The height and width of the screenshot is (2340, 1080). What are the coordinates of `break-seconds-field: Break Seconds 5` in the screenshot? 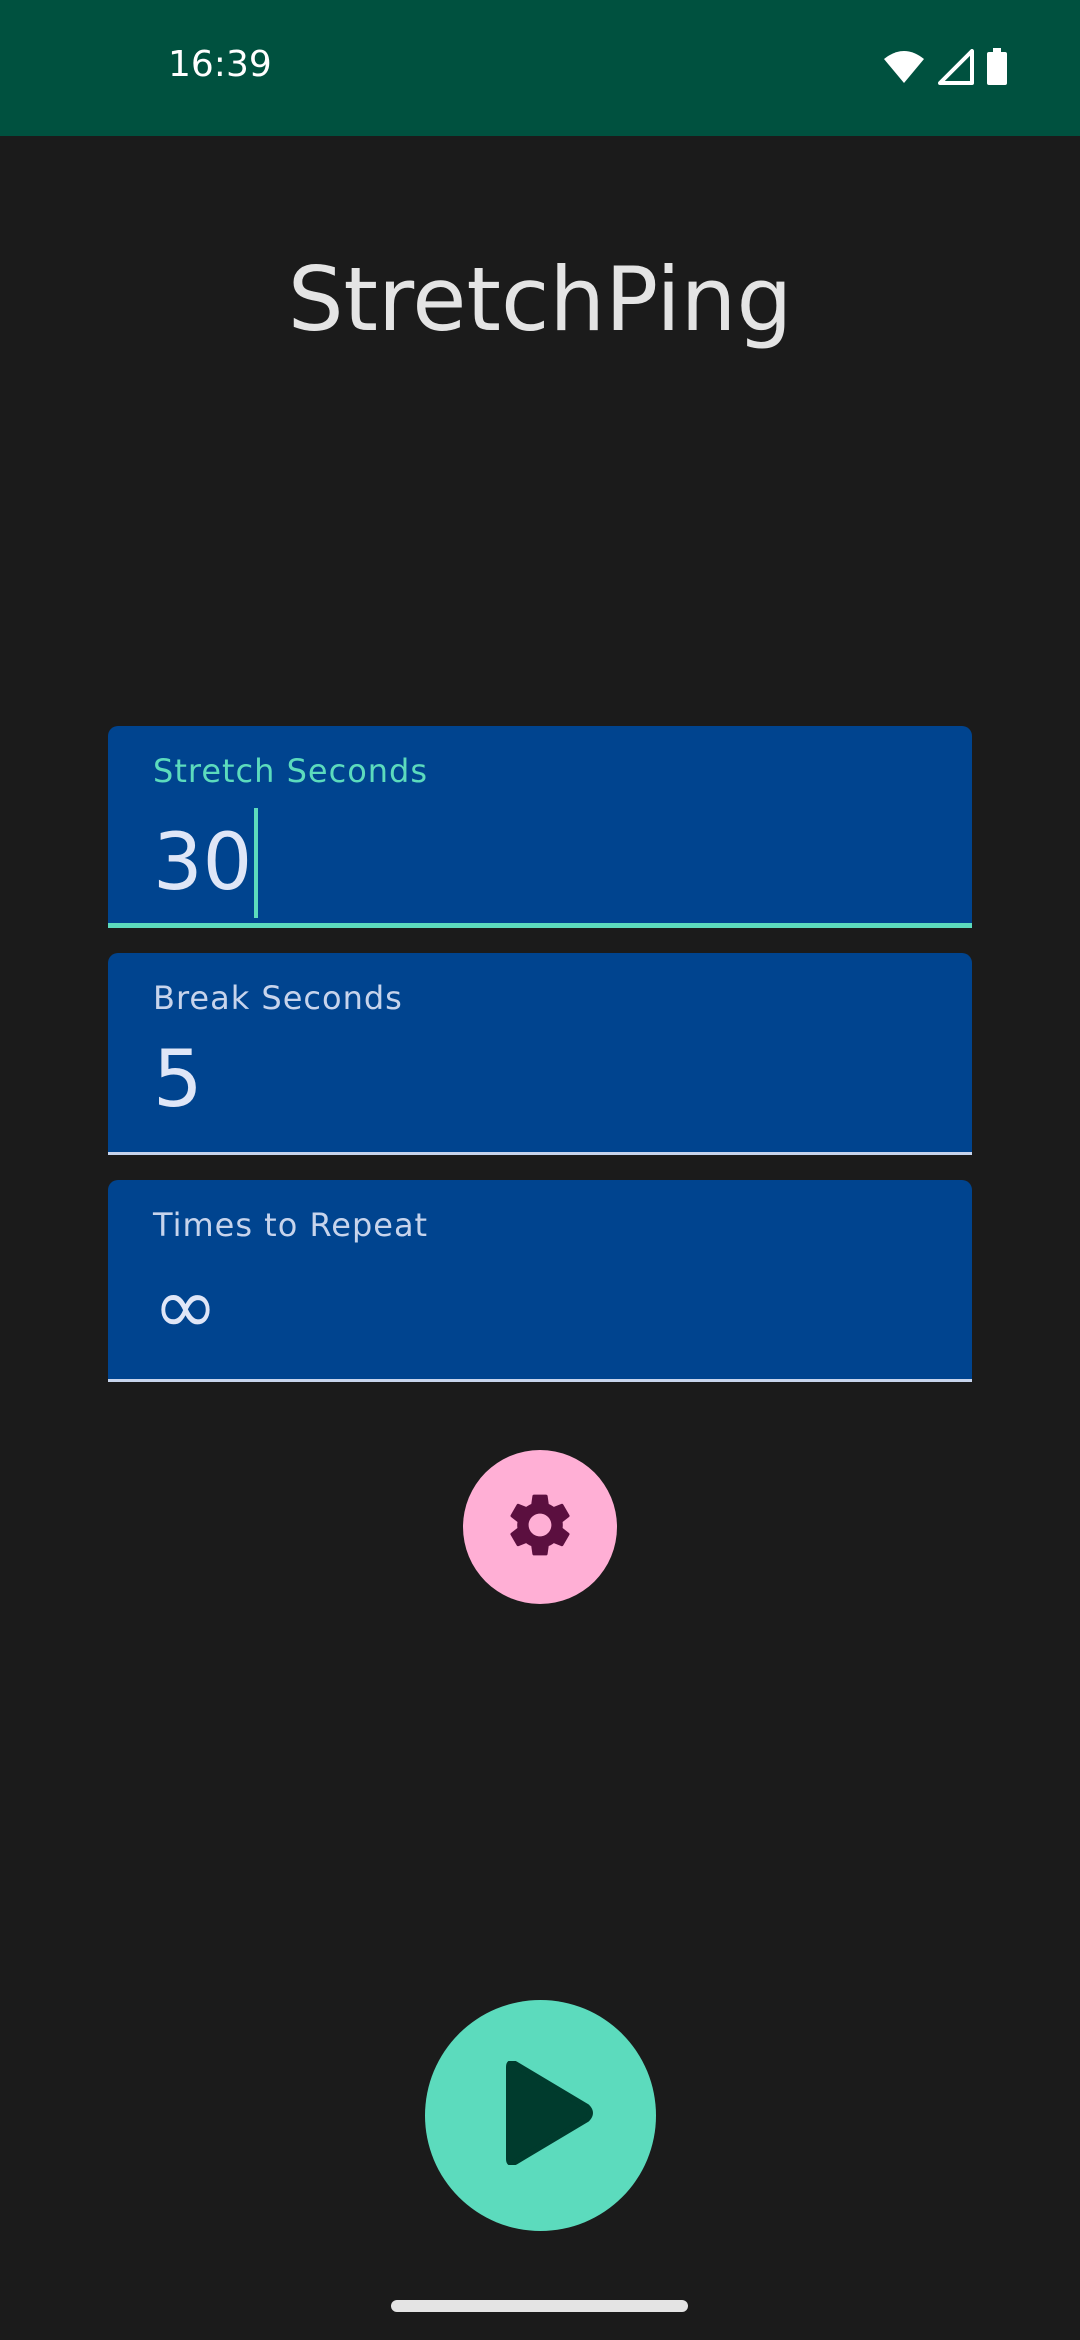 It's located at (540, 1054).